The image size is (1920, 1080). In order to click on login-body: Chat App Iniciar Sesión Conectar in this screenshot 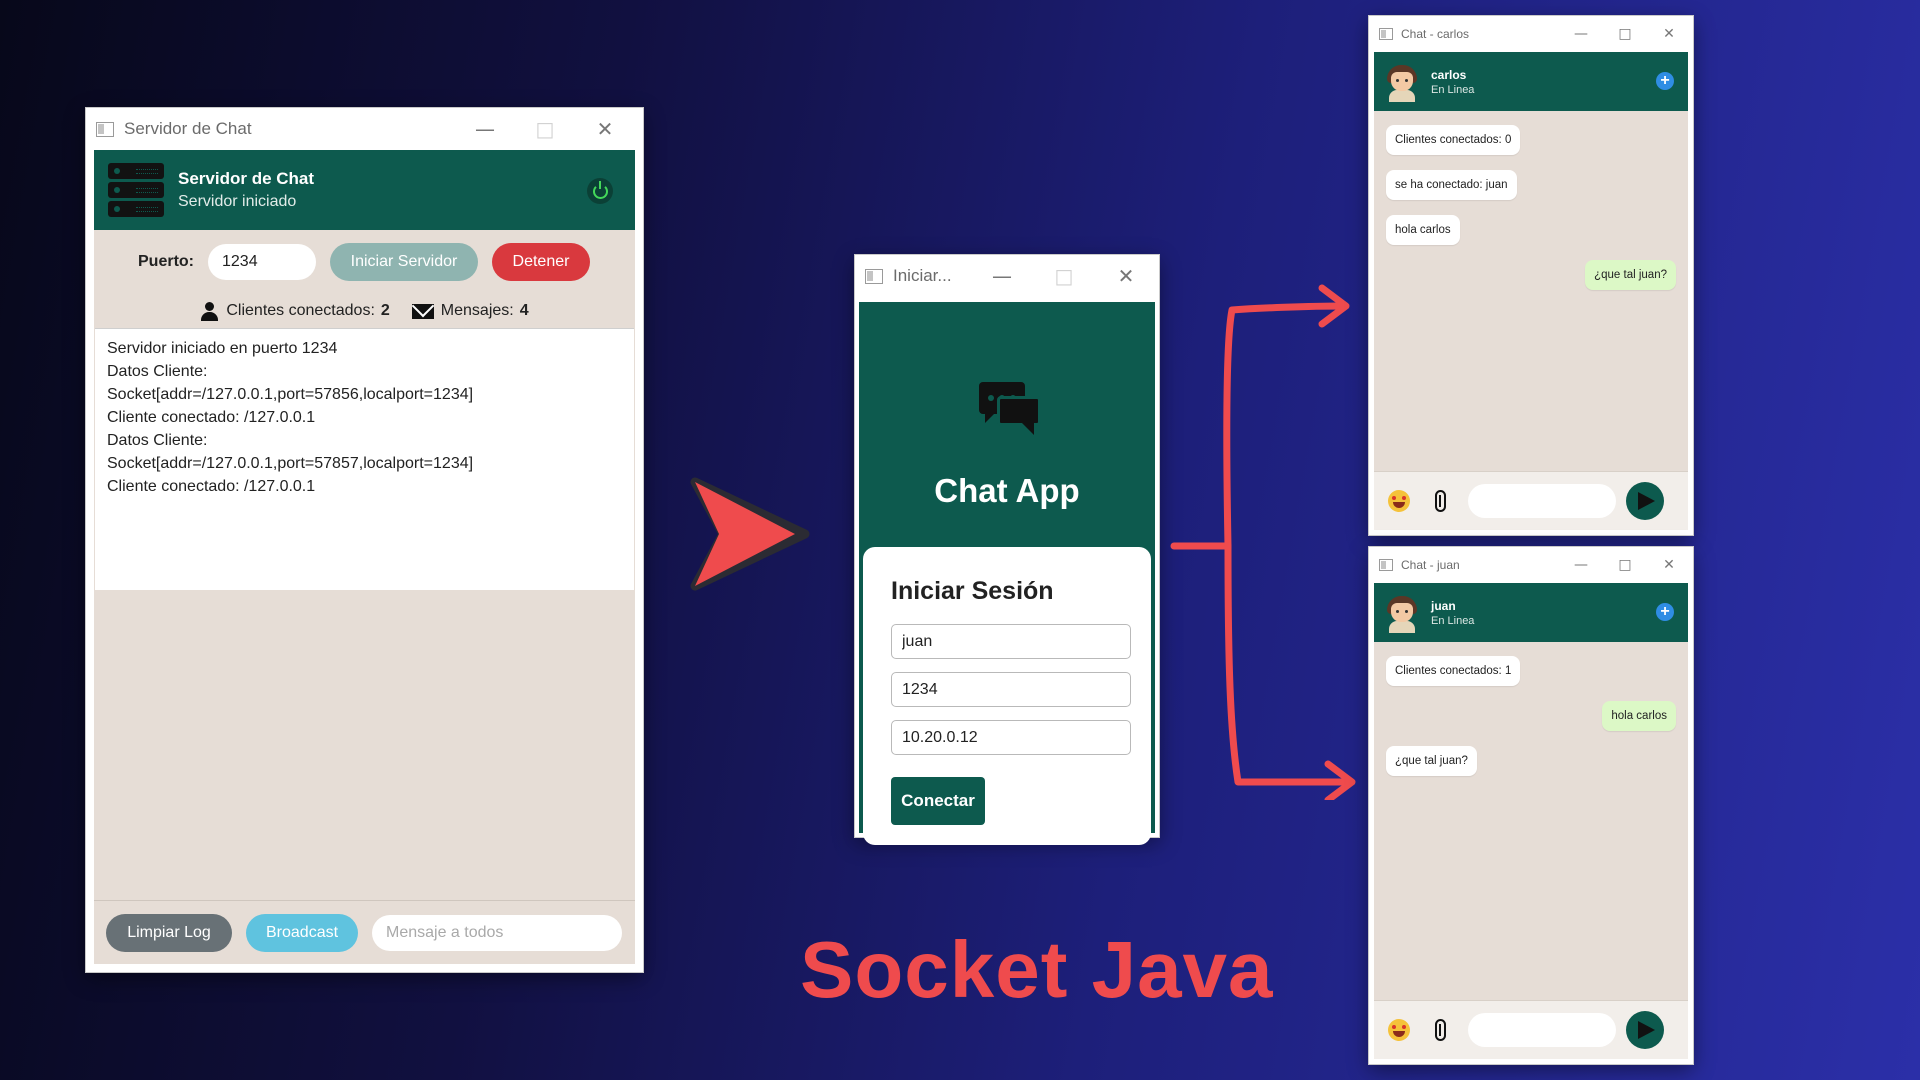, I will do `click(1007, 573)`.